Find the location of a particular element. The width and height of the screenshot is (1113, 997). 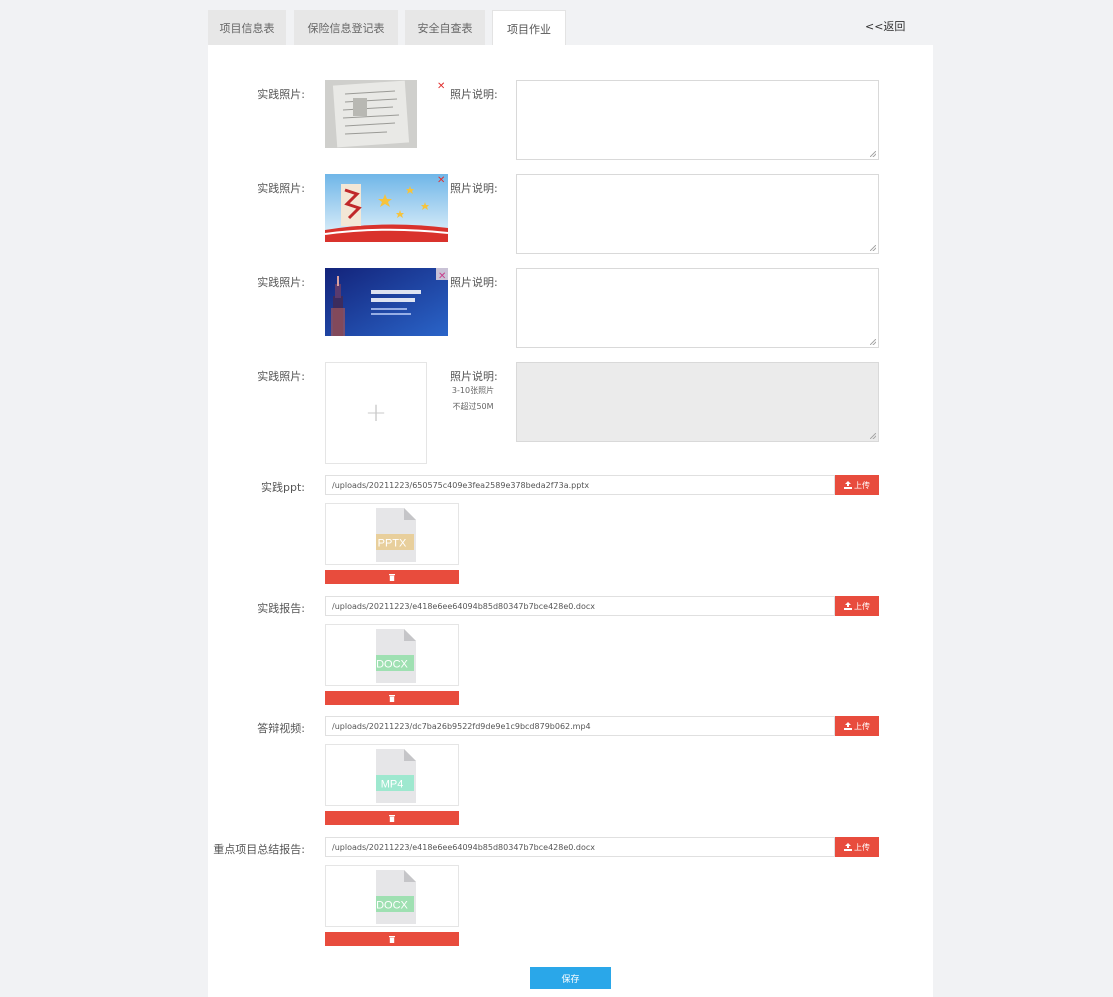

photo-count-hint: 3-10张照片 is located at coordinates (473, 390).